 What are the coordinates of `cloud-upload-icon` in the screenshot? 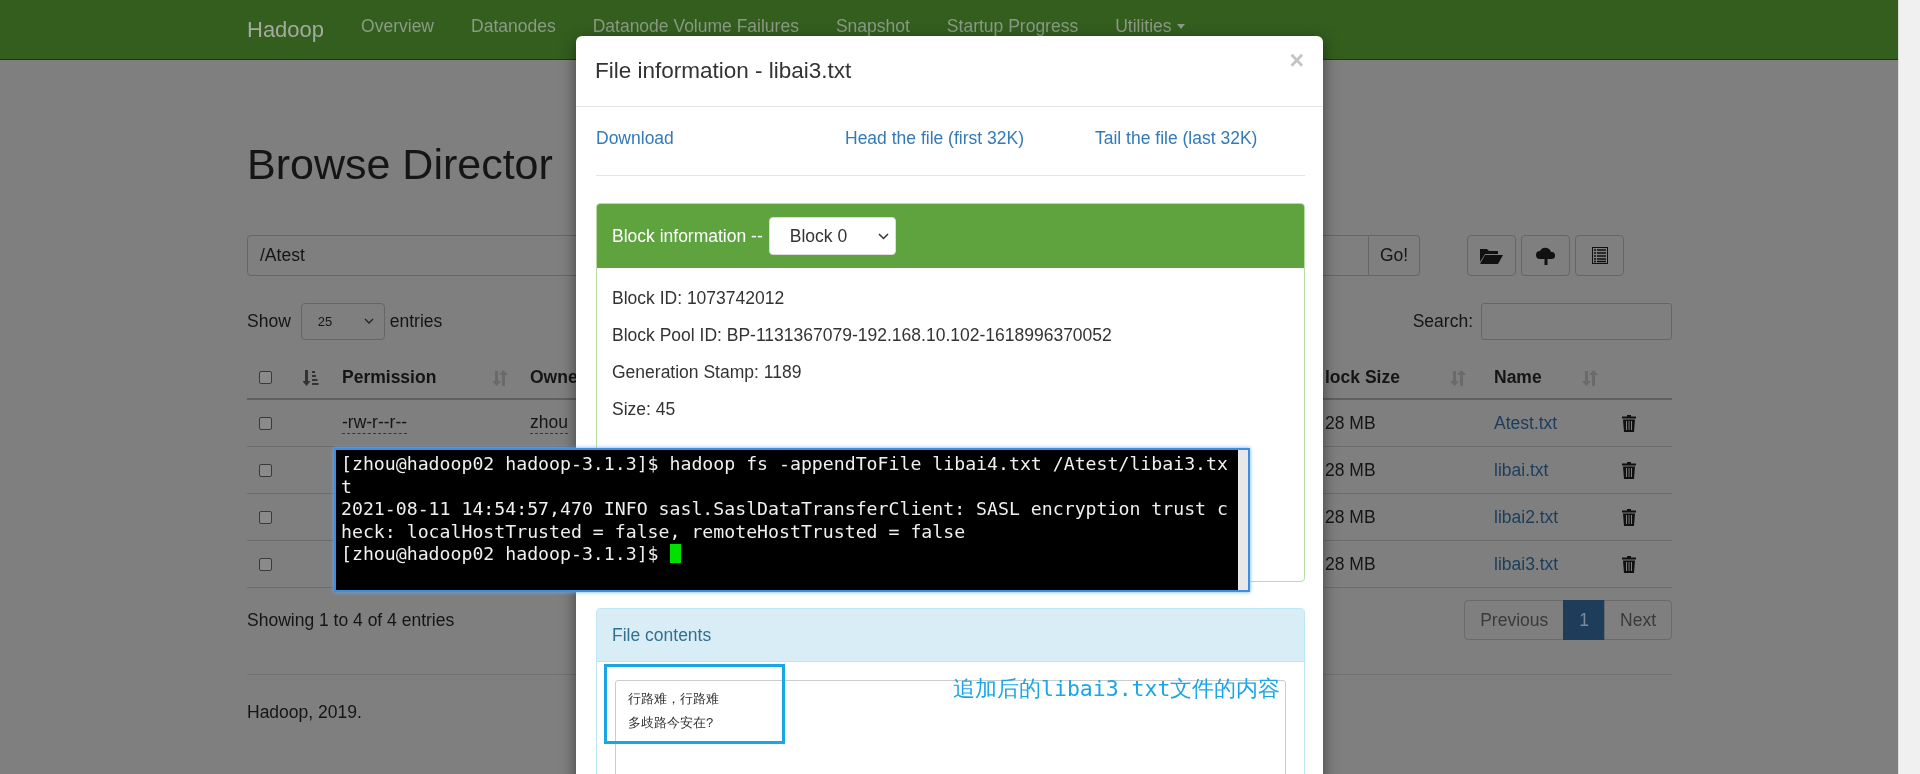 It's located at (1545, 255).